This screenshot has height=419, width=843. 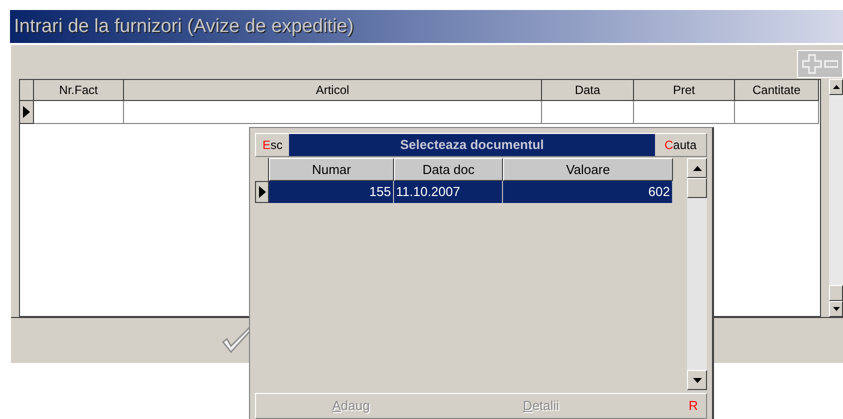 What do you see at coordinates (333, 90) in the screenshot?
I see `column-header: Articol` at bounding box center [333, 90].